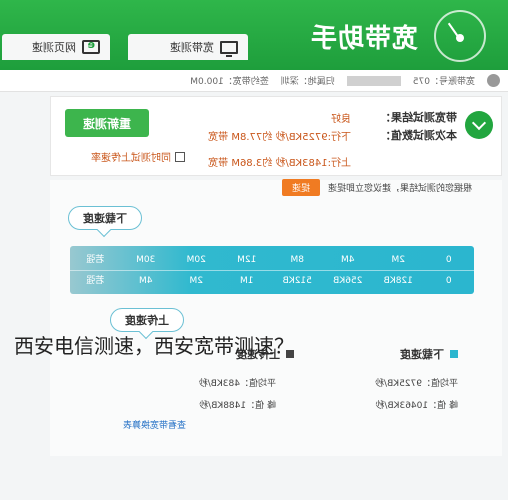  Describe the element at coordinates (279, 137) in the screenshot. I see `download-result: 下行:9725KB/秒 约77.8M 带宽` at that location.